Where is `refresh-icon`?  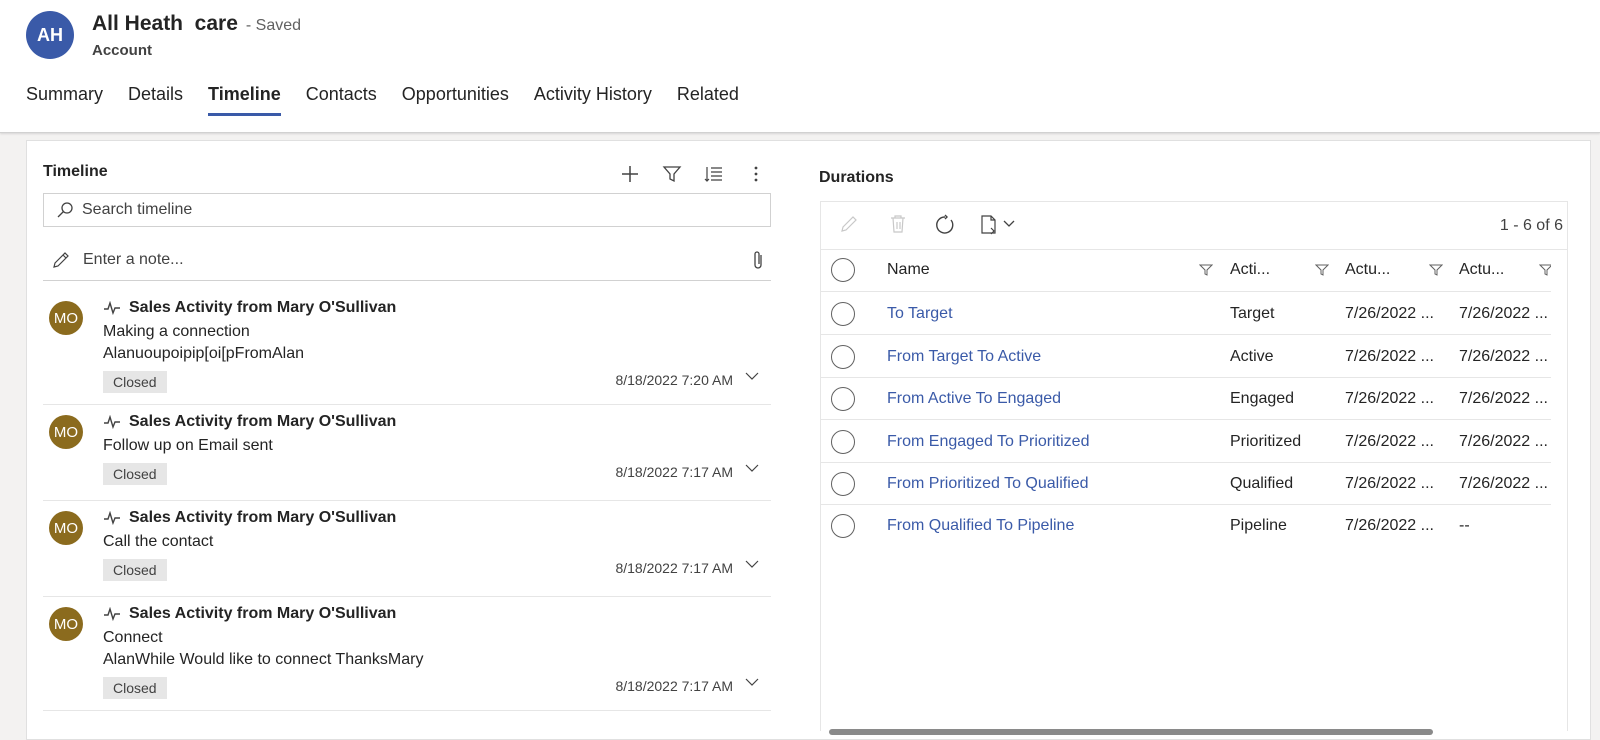
refresh-icon is located at coordinates (945, 225).